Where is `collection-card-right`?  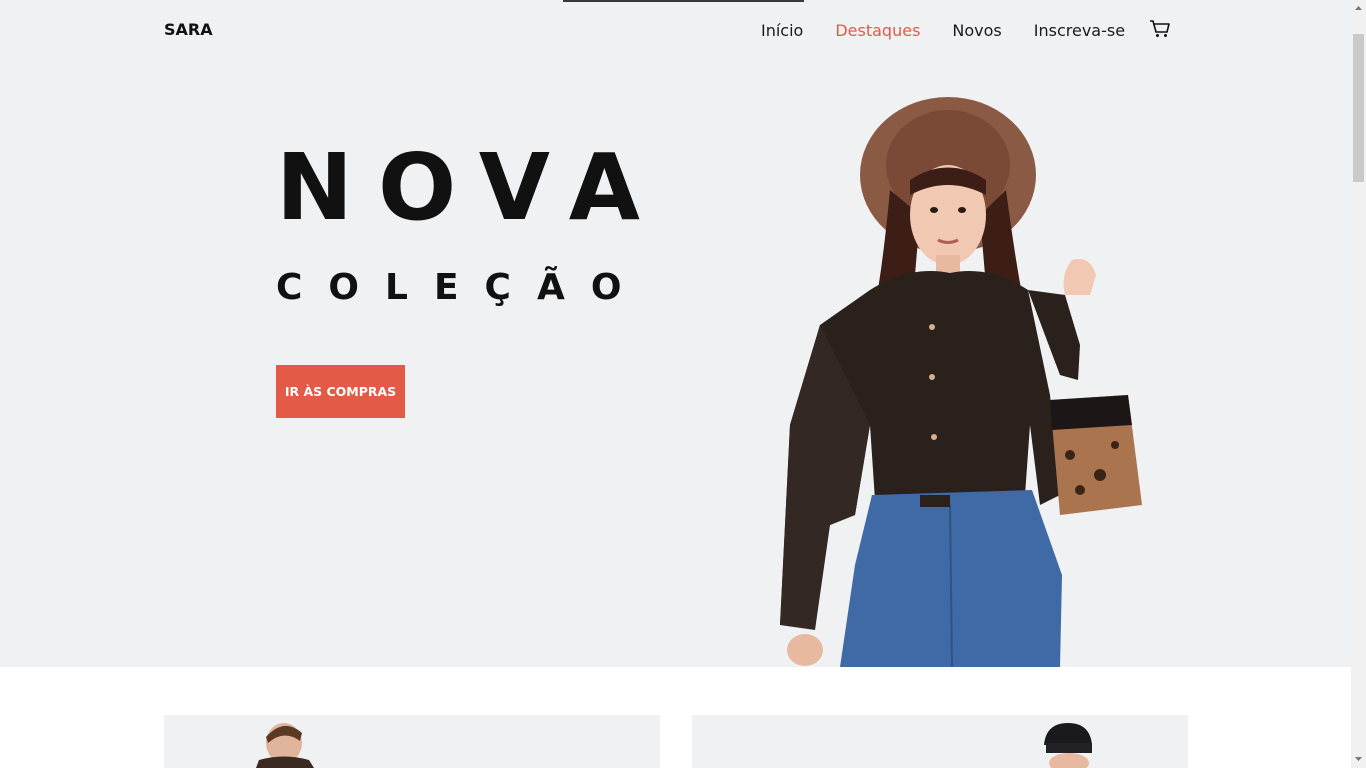 collection-card-right is located at coordinates (940, 741).